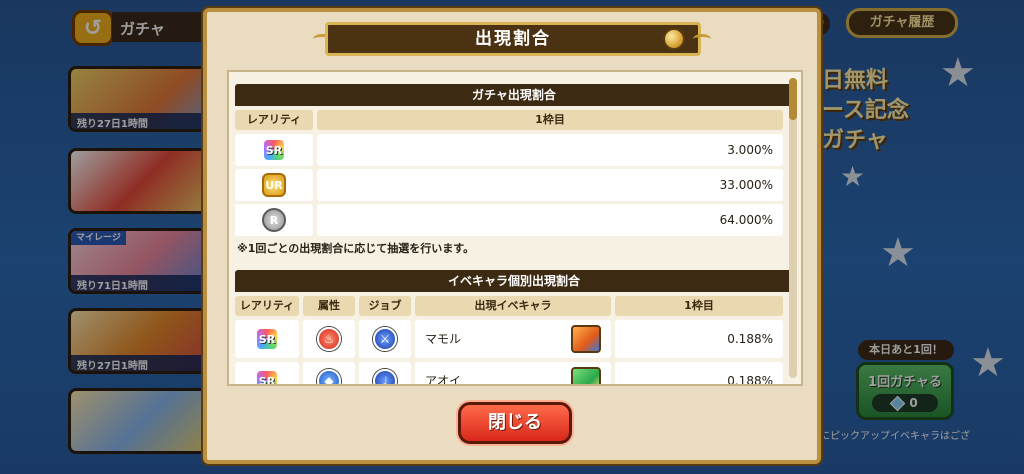  Describe the element at coordinates (329, 306) in the screenshot. I see `attribute-column-header: 属性` at that location.